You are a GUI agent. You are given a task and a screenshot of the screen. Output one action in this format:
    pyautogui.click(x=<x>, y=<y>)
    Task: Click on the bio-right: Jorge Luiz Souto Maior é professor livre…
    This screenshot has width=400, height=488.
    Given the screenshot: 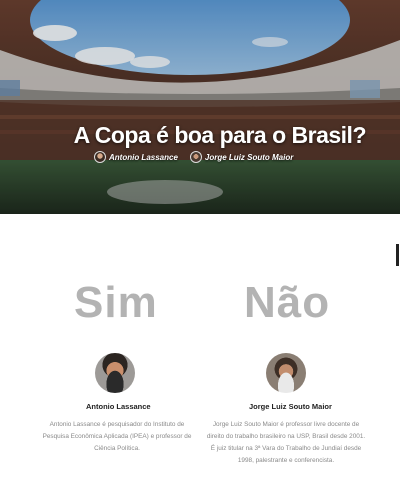 What is the action you would take?
    pyautogui.click(x=286, y=442)
    